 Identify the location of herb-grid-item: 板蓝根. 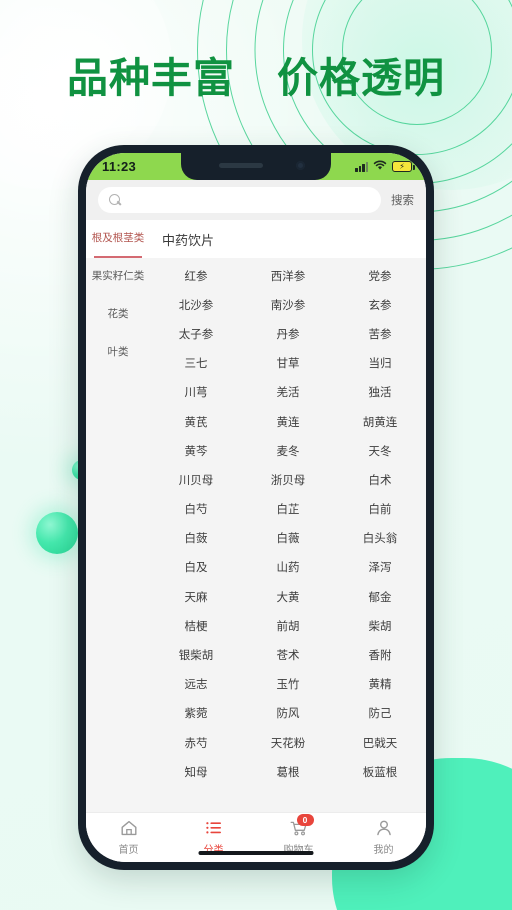
(380, 771).